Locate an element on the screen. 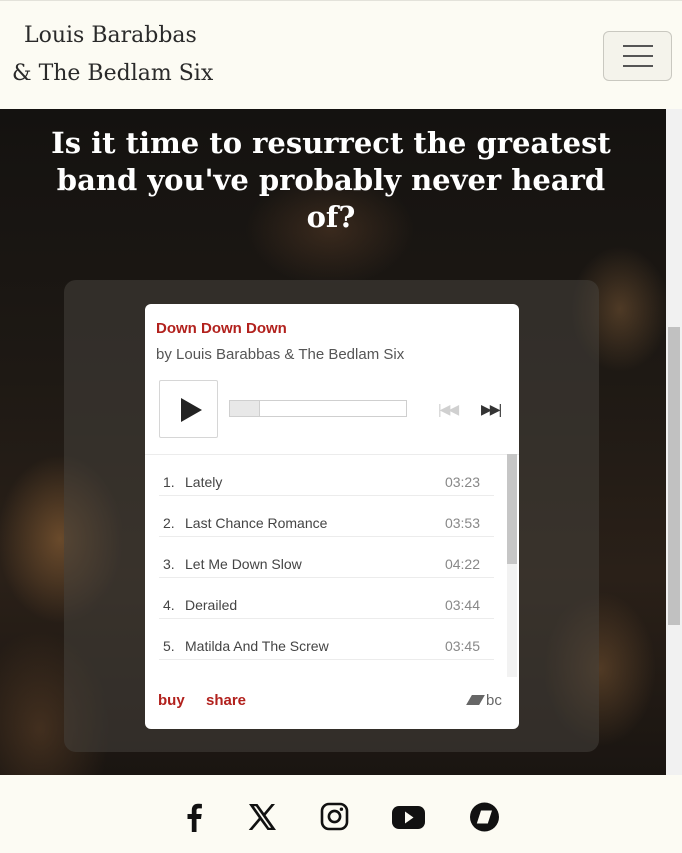  instagram-icon is located at coordinates (334, 817).